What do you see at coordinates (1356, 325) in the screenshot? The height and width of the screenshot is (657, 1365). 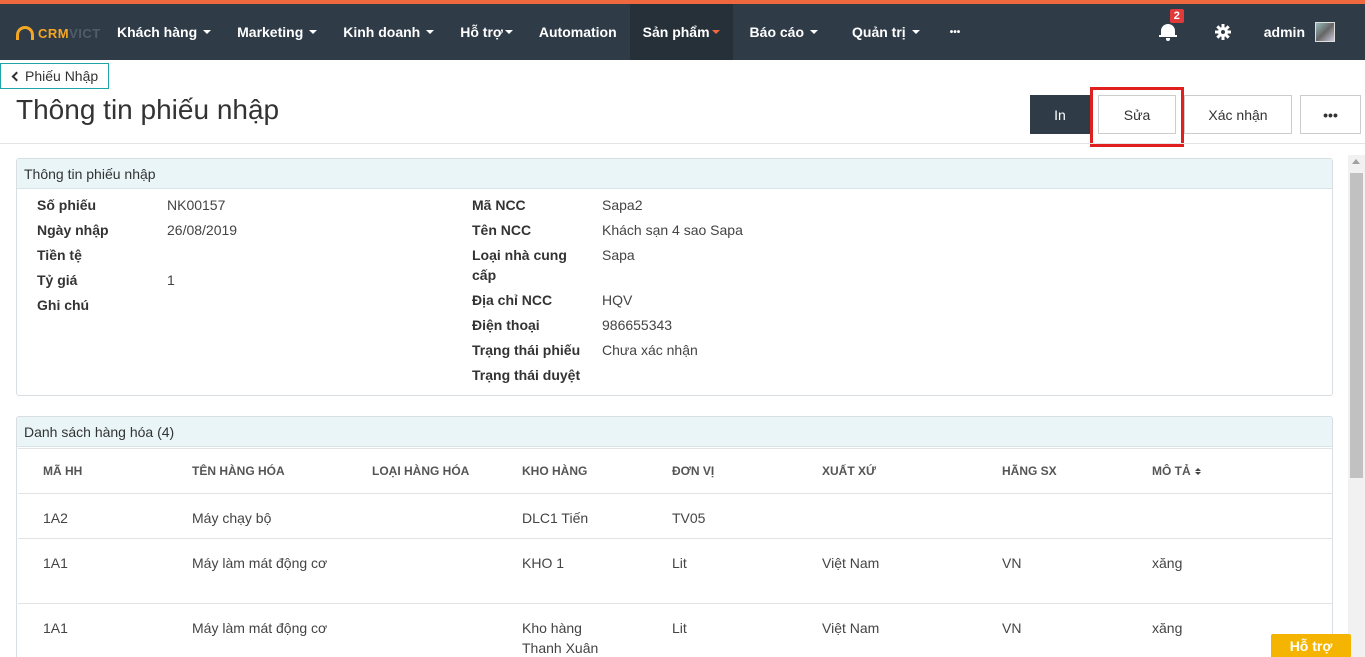 I see `scroll-thumb` at bounding box center [1356, 325].